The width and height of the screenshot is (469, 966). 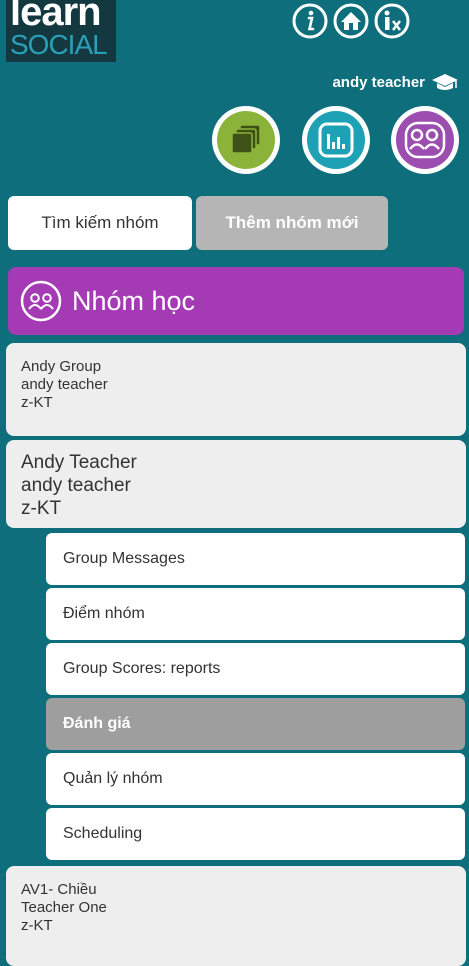 What do you see at coordinates (255, 779) in the screenshot?
I see `submenu-manage-group: Quản lý nhóm` at bounding box center [255, 779].